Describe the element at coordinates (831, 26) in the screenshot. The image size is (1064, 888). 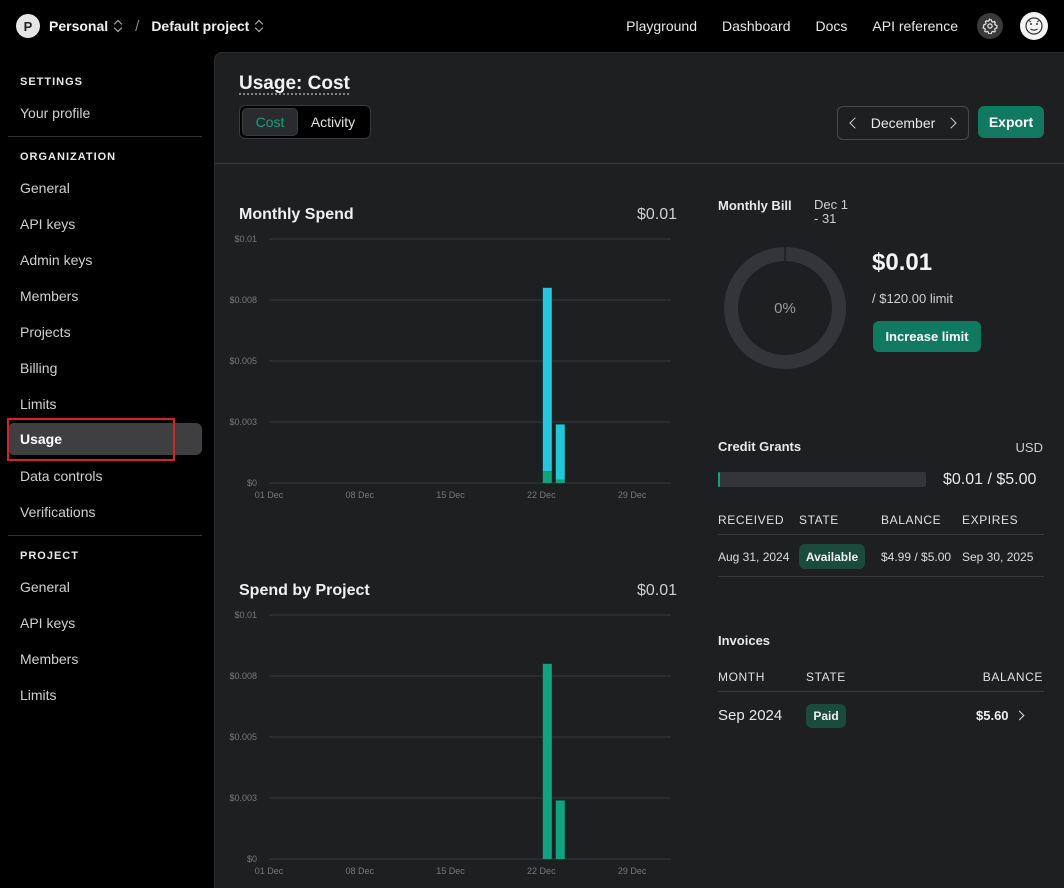
I see `nav-docs: Docs` at that location.